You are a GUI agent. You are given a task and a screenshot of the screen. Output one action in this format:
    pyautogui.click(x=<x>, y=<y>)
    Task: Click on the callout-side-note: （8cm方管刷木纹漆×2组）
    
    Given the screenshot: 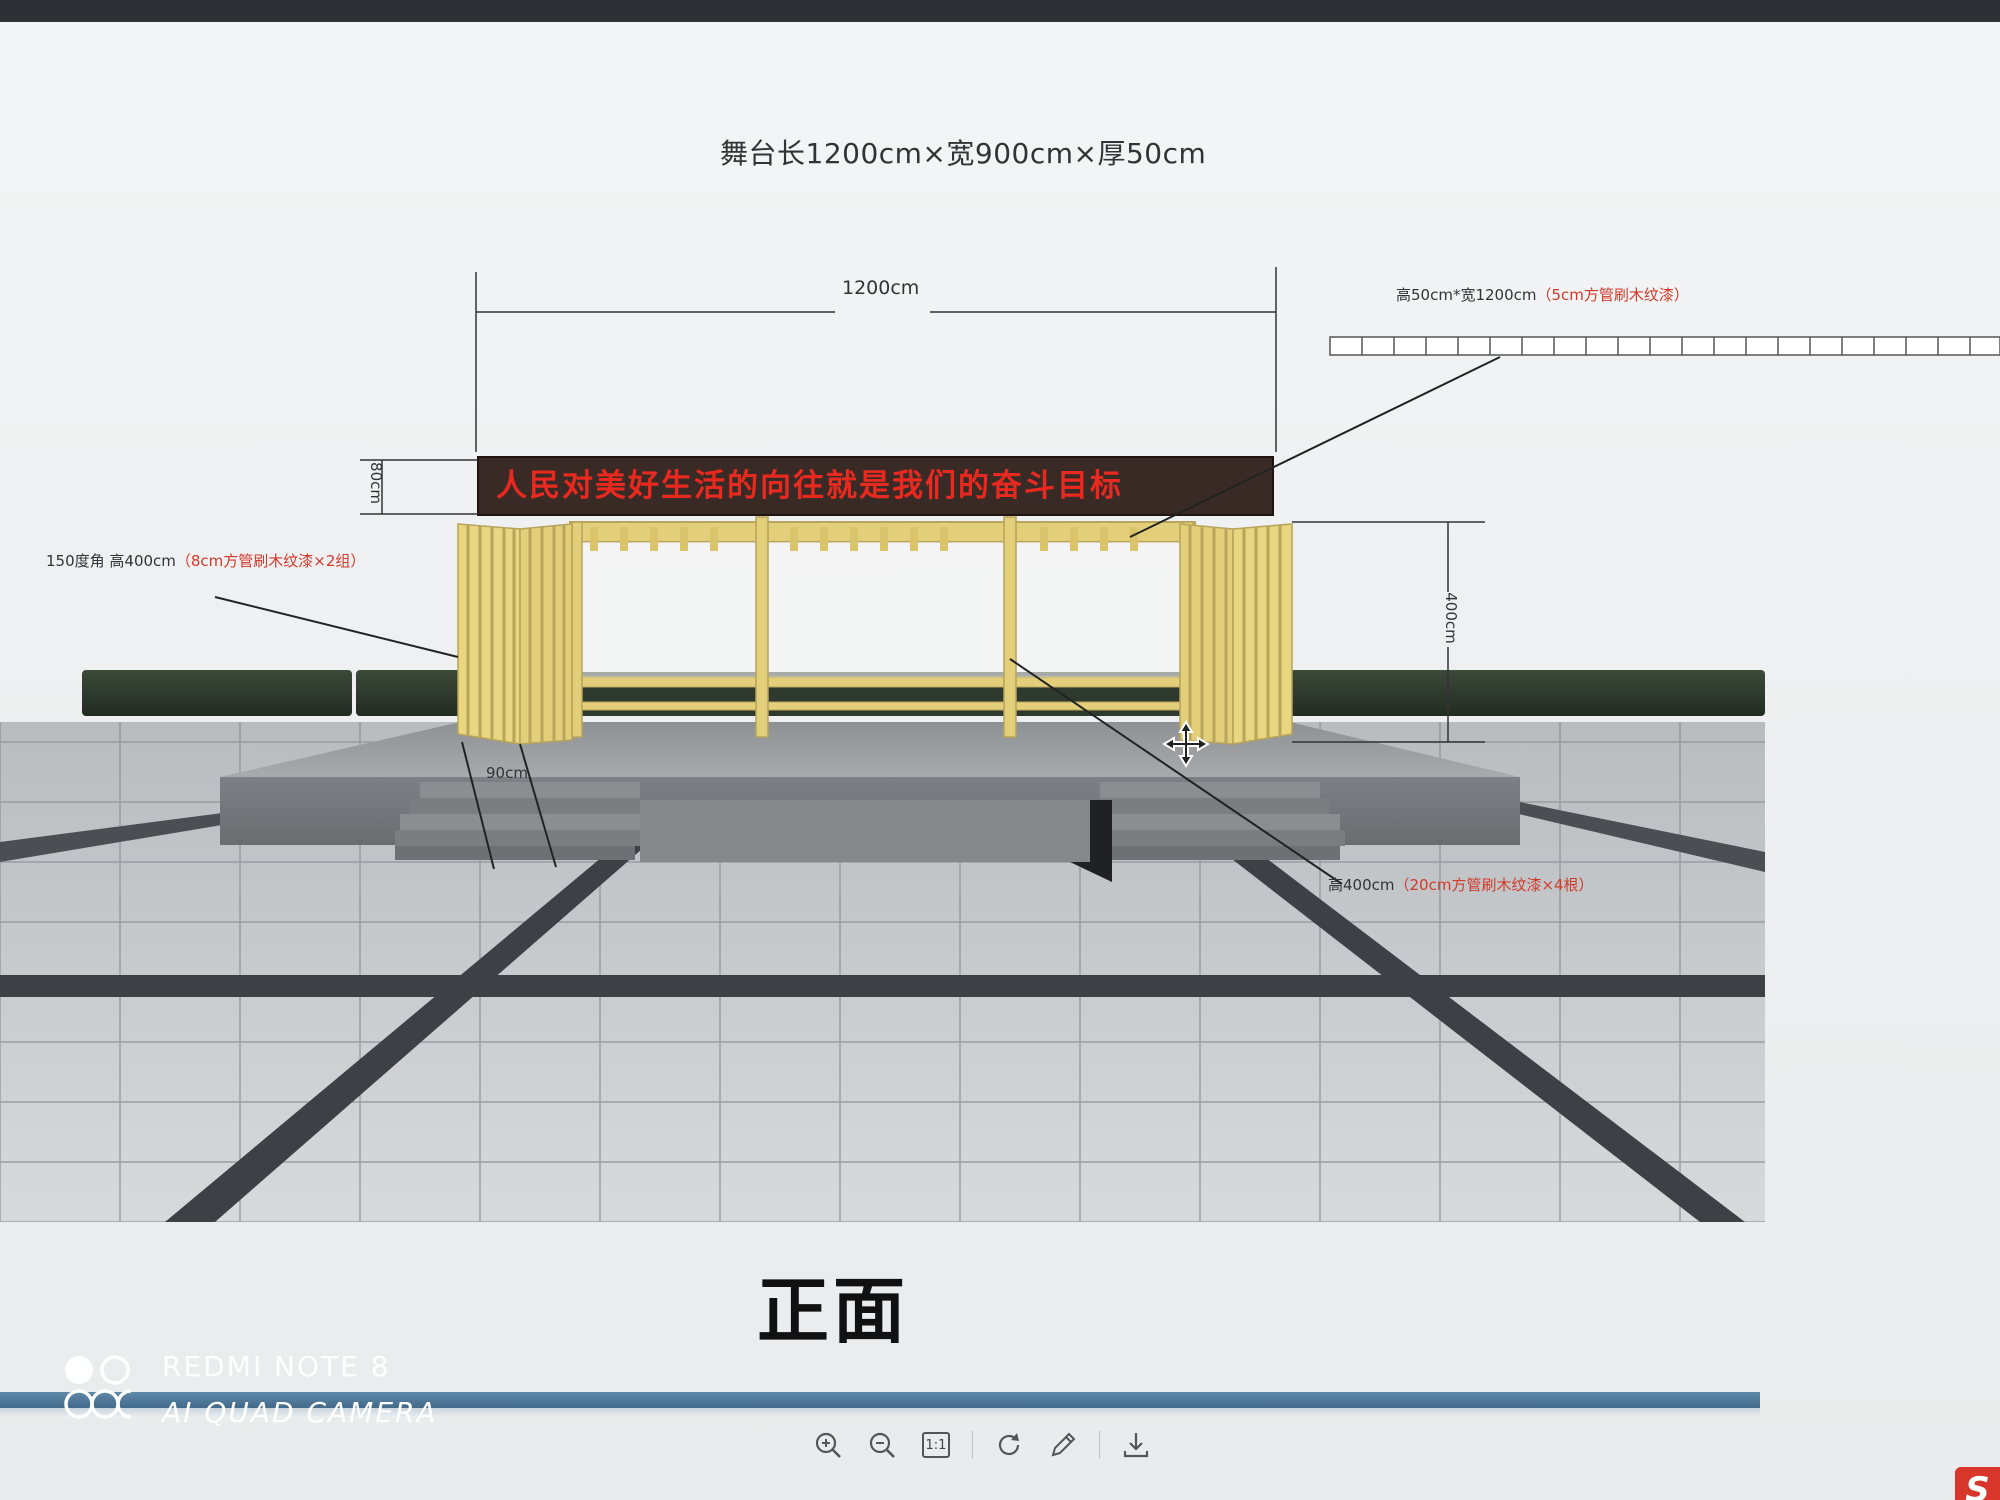 What is the action you would take?
    pyautogui.click(x=270, y=561)
    